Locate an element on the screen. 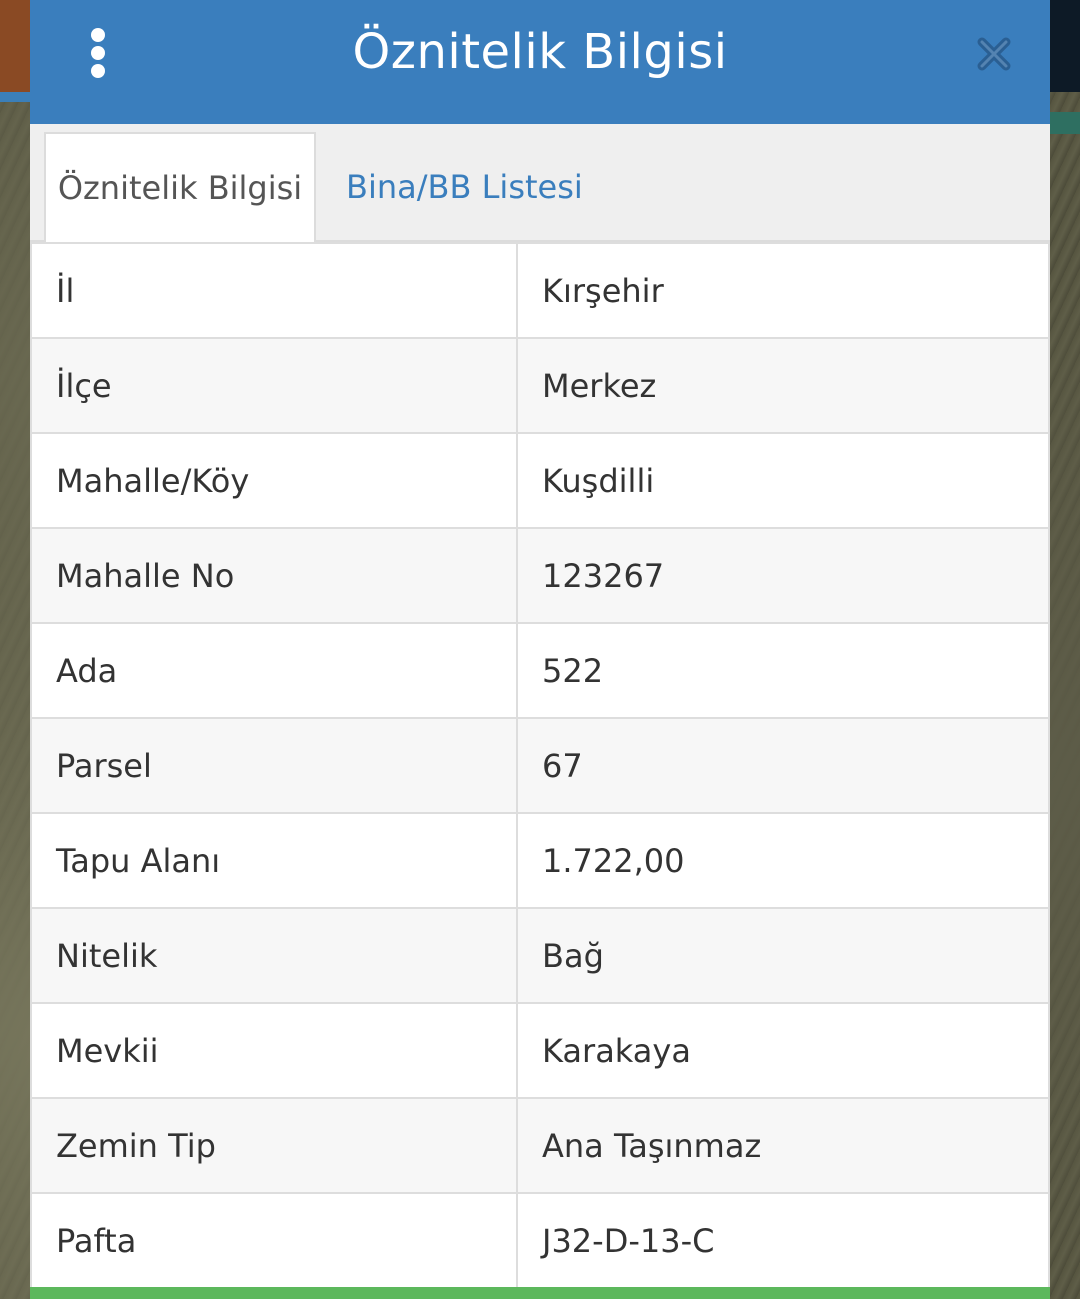  dialog-title: Öznitelik Bilgisi is located at coordinates (540, 52).